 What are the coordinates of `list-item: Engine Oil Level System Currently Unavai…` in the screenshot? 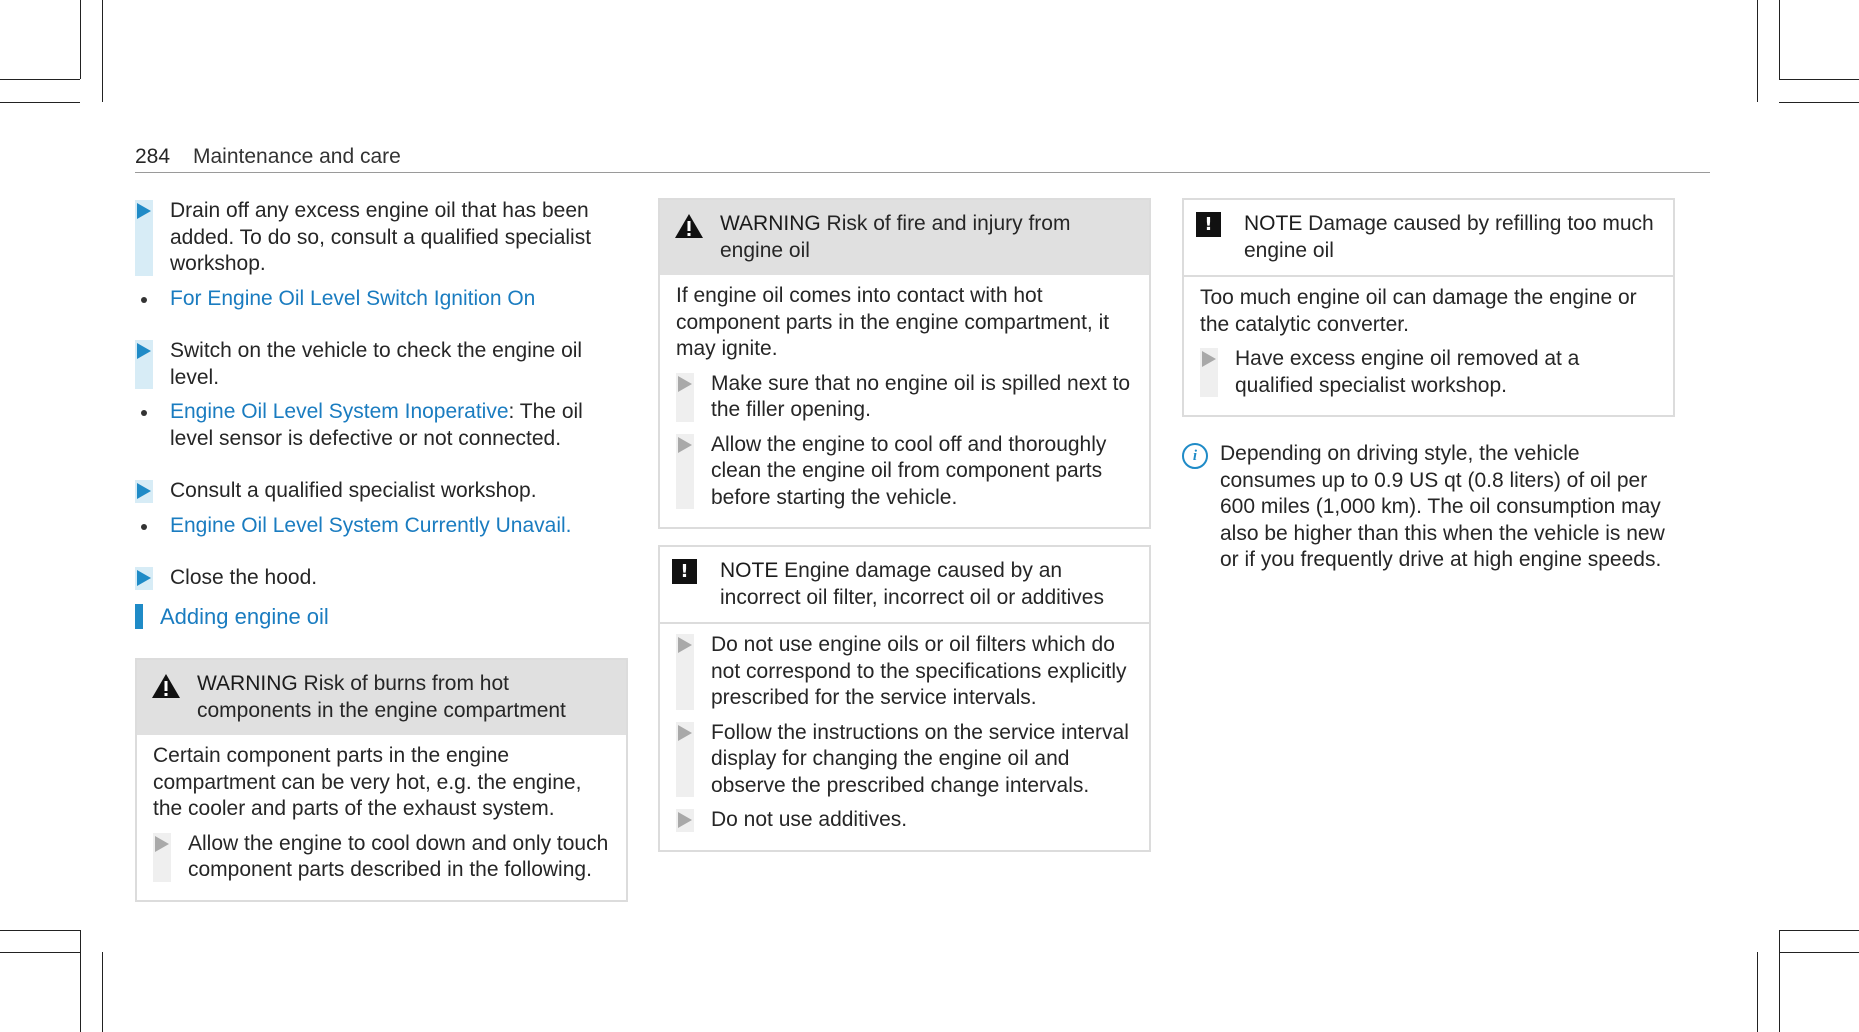 It's located at (381, 526).